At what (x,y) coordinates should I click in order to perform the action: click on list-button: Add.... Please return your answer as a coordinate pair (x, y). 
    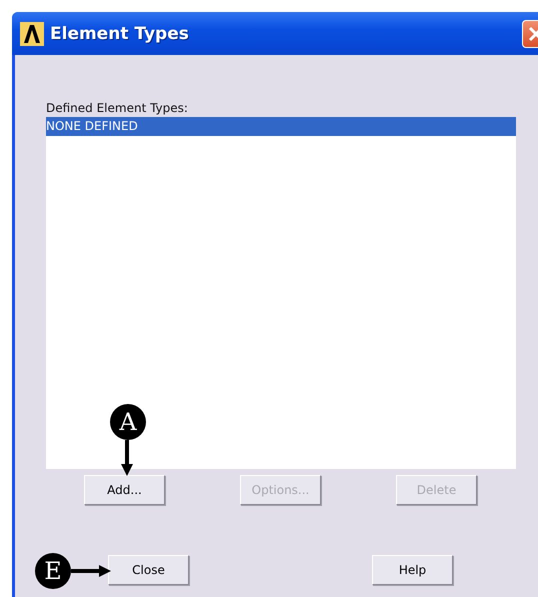
    Looking at the image, I should click on (124, 490).